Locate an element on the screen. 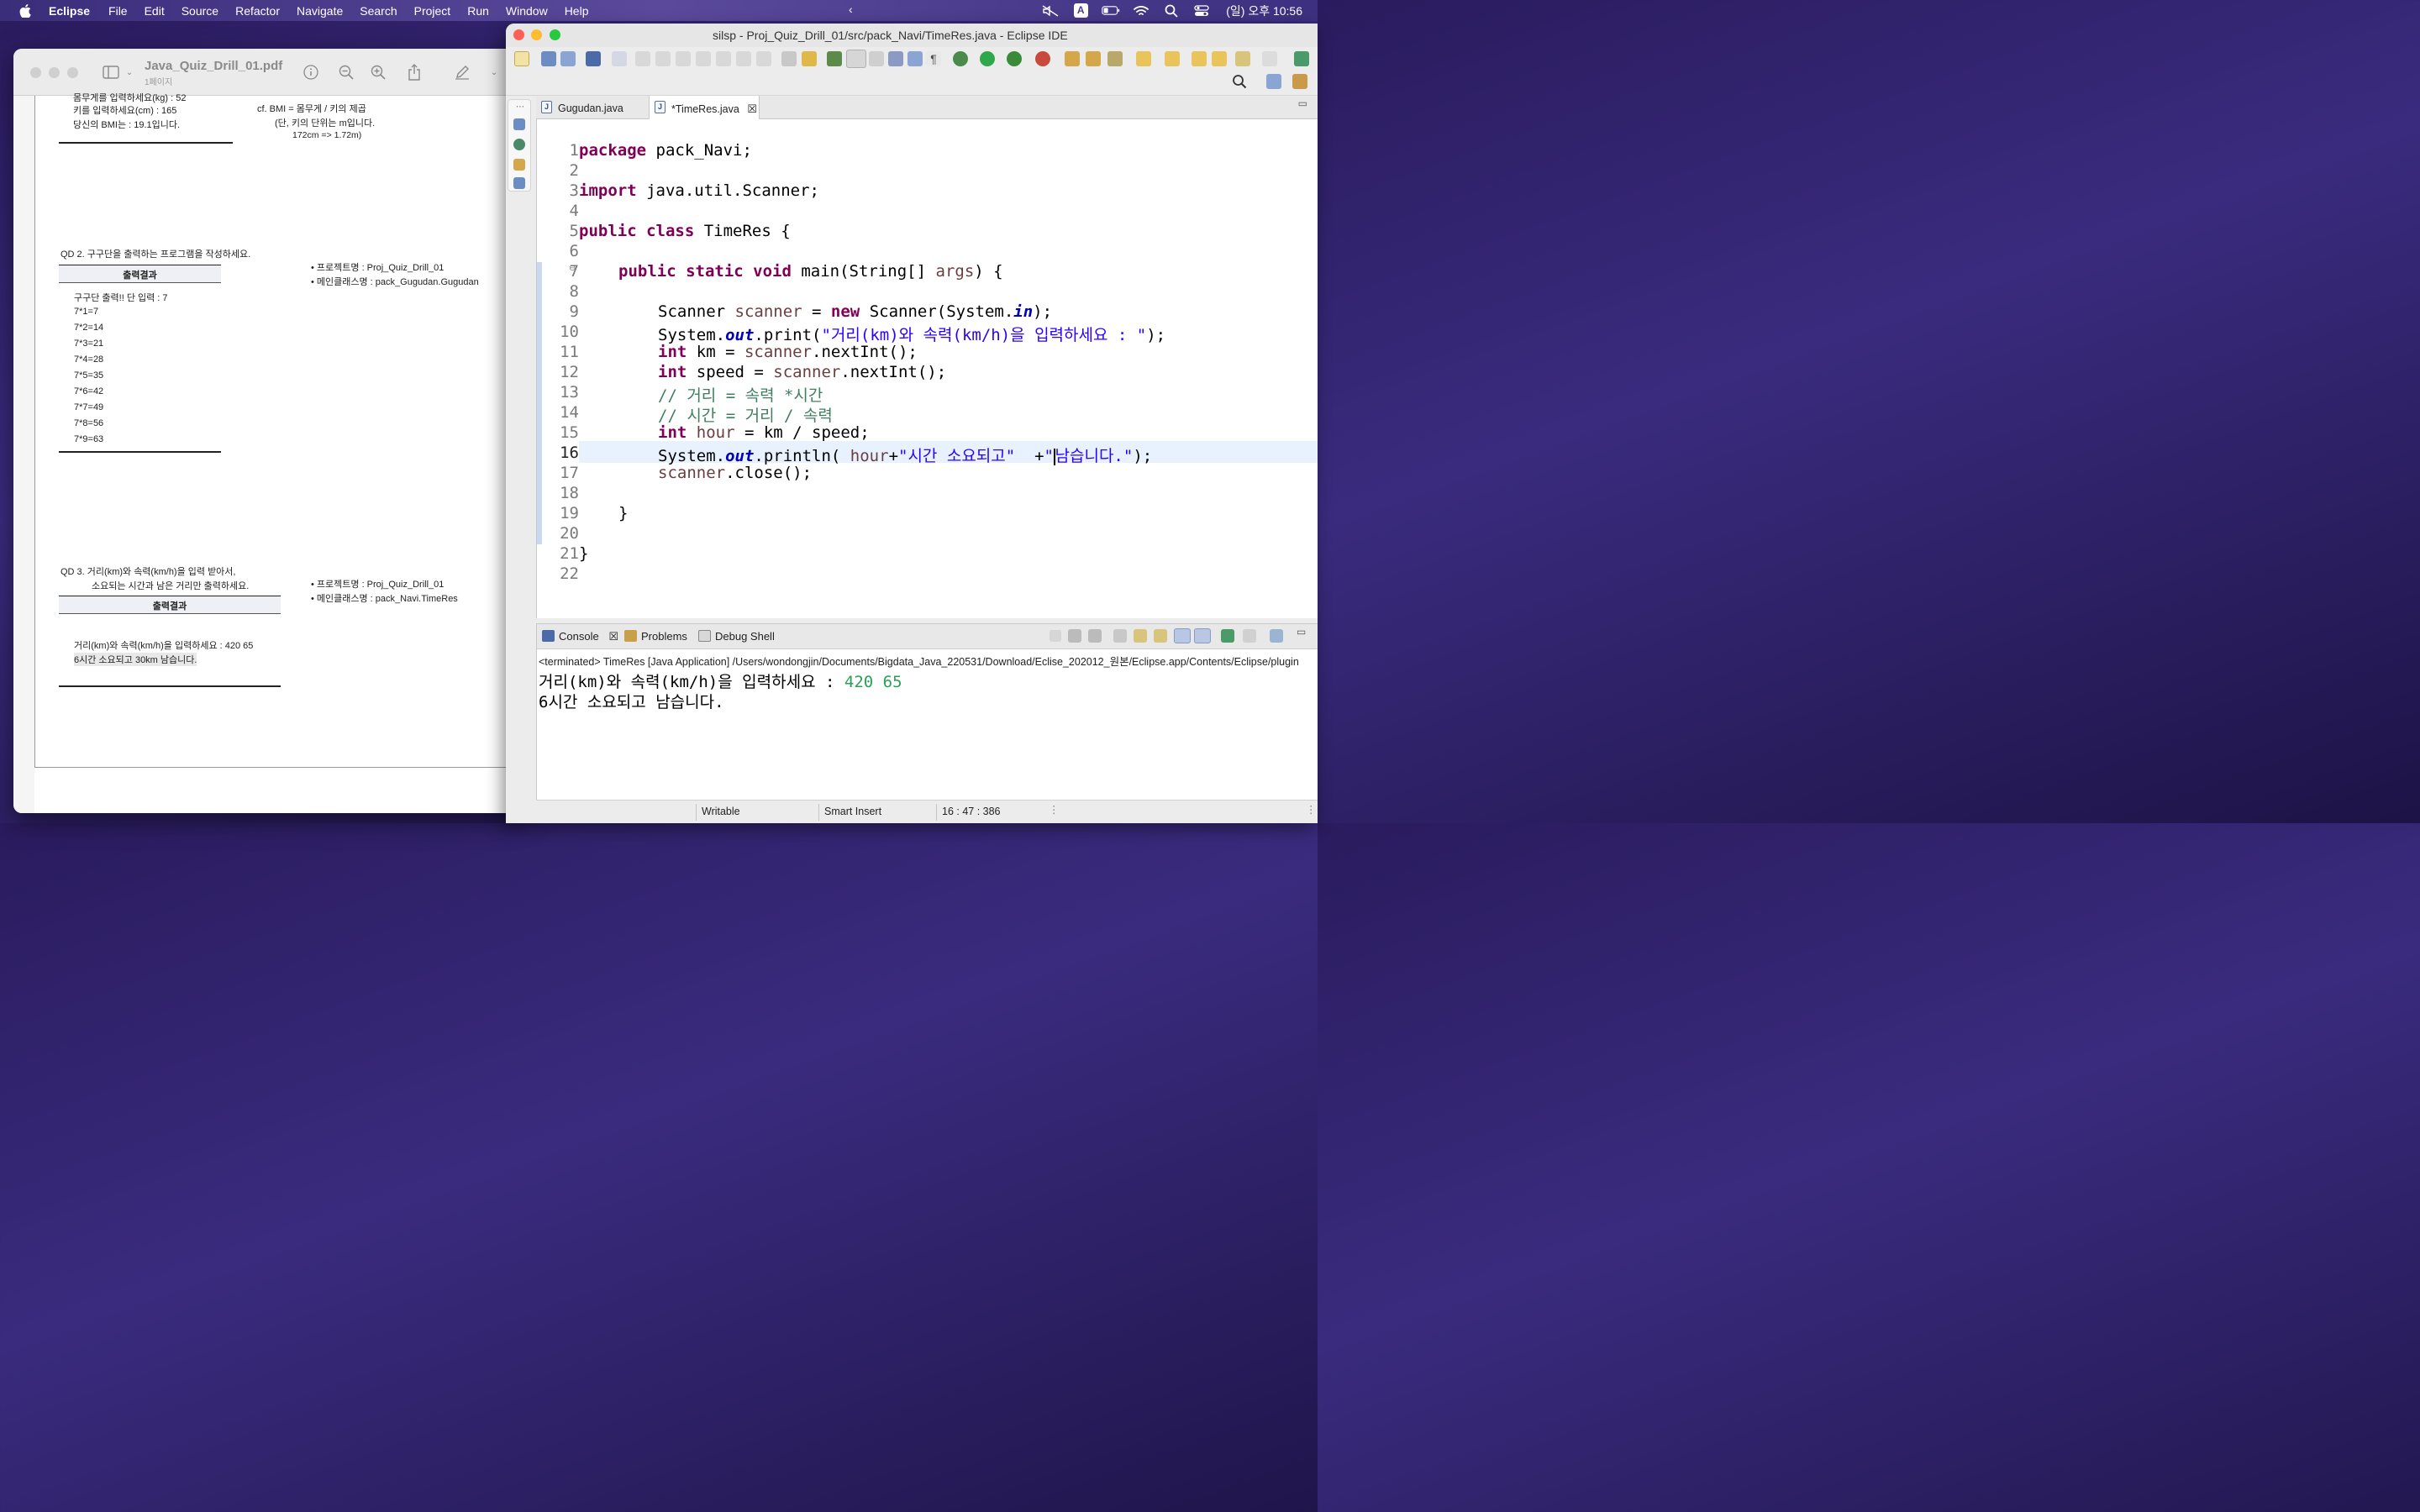 Image resolution: width=2420 pixels, height=1512 pixels. display-selected-console-icon is located at coordinates (1249, 636).